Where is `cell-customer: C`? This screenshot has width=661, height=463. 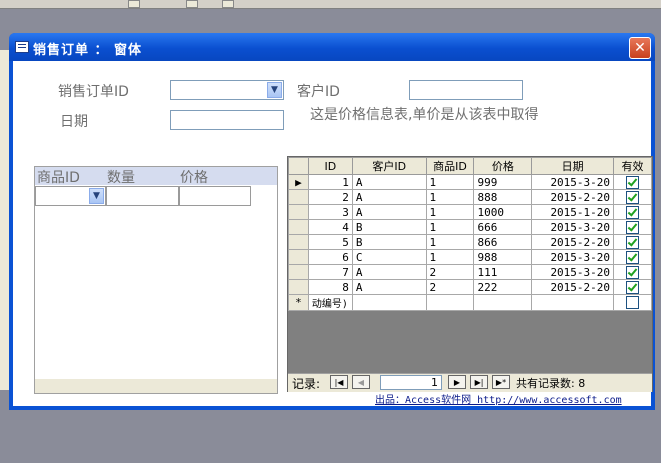 cell-customer: C is located at coordinates (389, 257).